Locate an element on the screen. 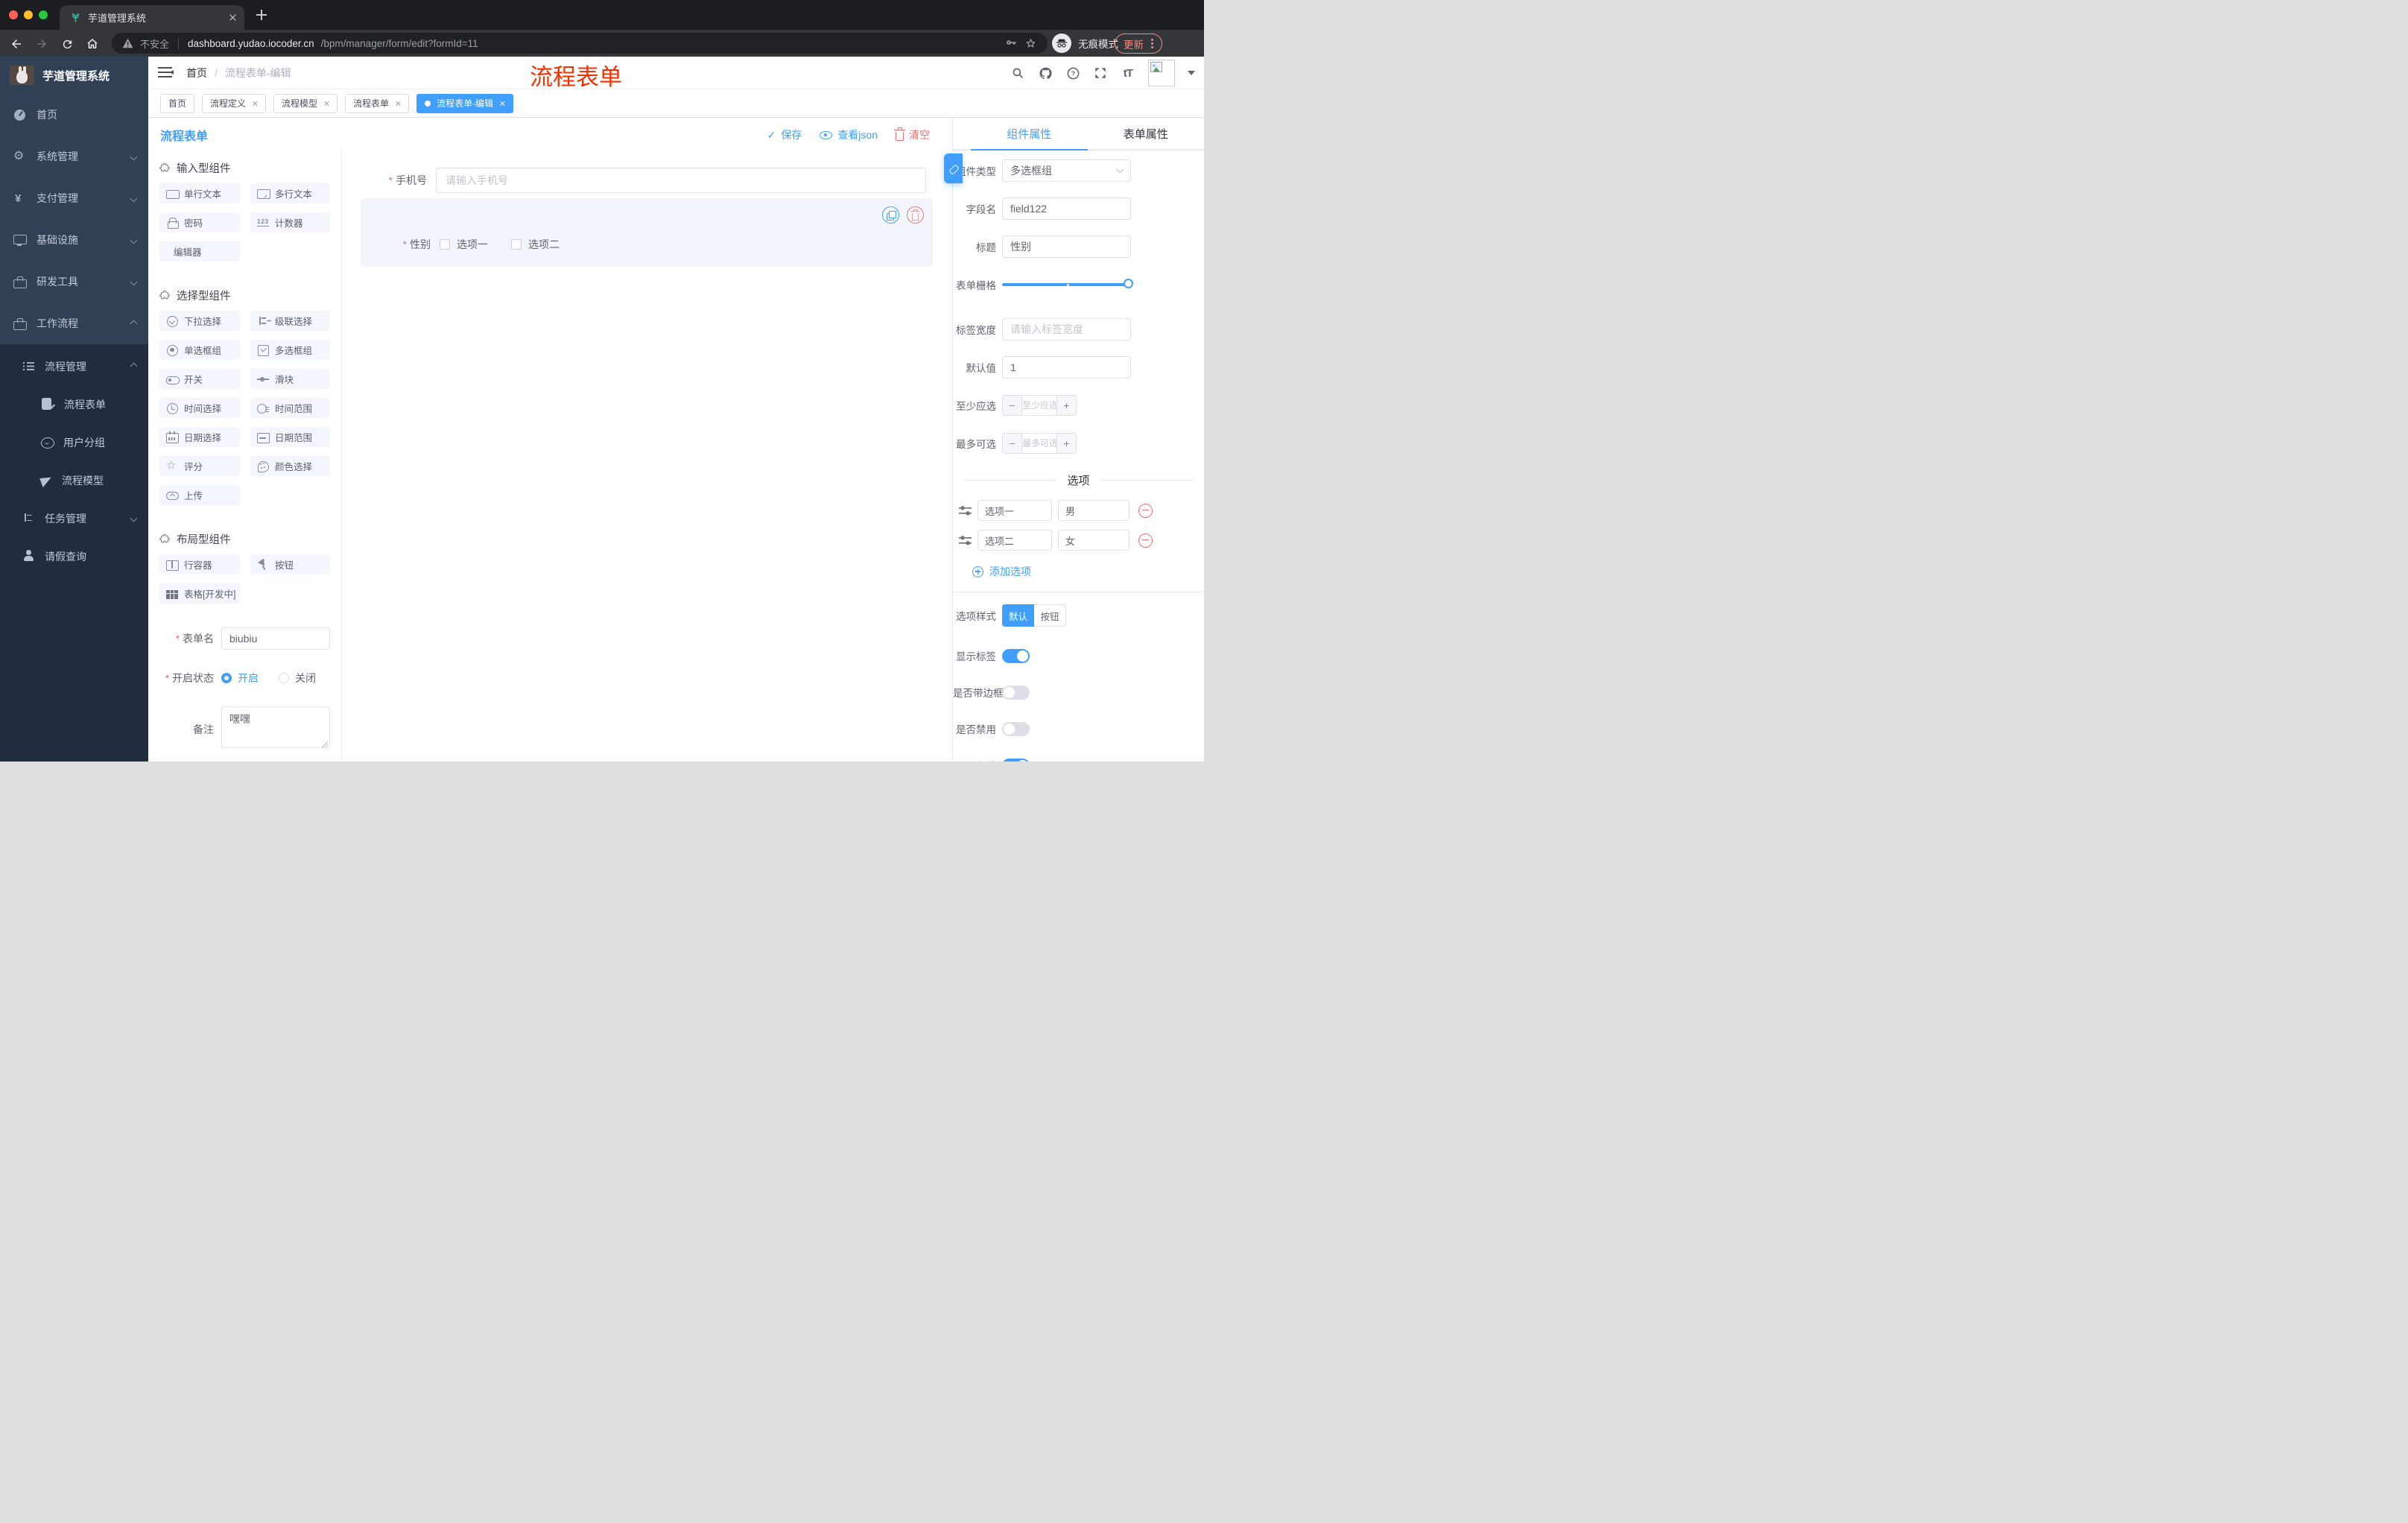 The height and width of the screenshot is (1523, 2408). selected-component-block: 性别 选项一 选项二 is located at coordinates (647, 233).